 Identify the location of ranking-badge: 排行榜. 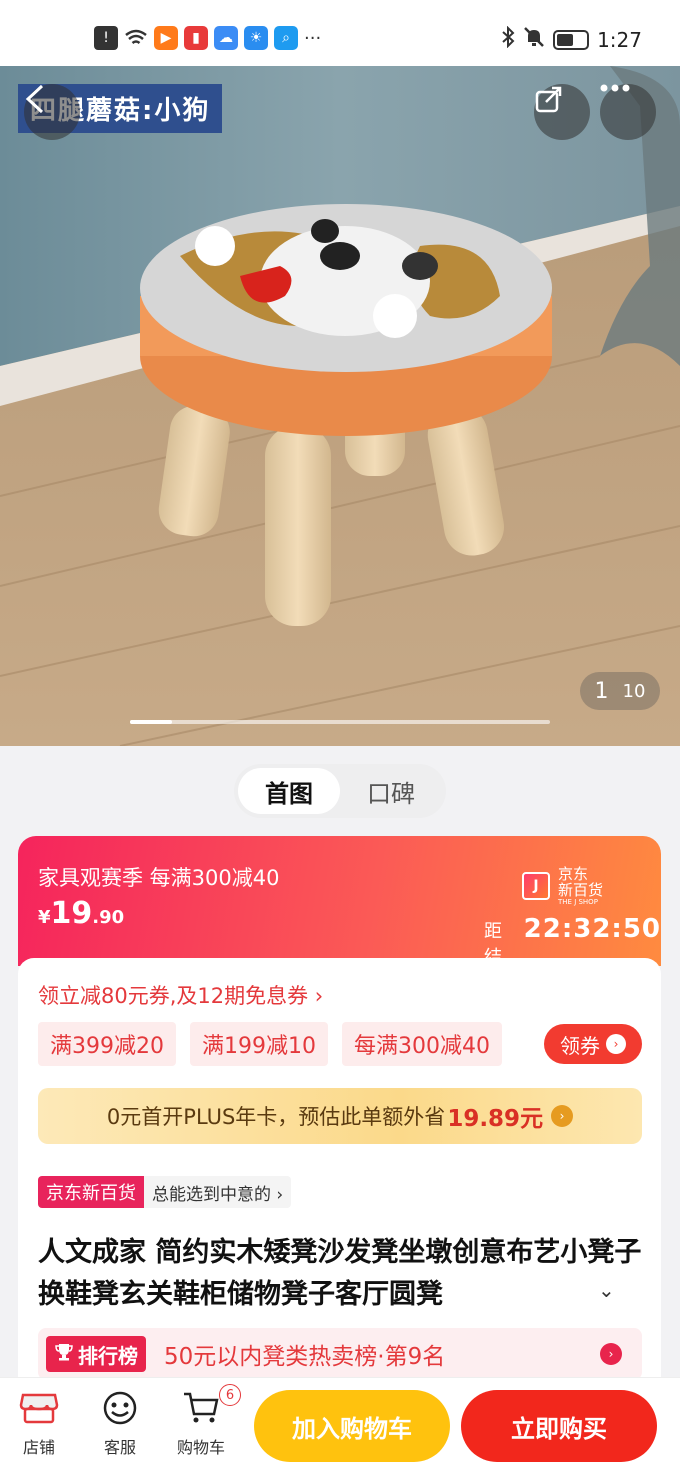
(96, 1354).